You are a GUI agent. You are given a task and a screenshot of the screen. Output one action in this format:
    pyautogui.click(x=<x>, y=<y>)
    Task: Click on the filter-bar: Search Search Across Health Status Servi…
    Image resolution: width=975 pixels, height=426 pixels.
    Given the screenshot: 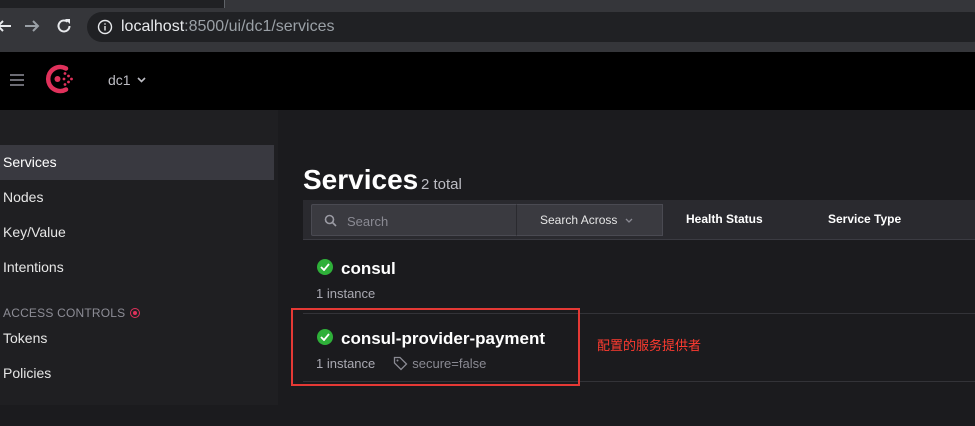 What is the action you would take?
    pyautogui.click(x=639, y=220)
    